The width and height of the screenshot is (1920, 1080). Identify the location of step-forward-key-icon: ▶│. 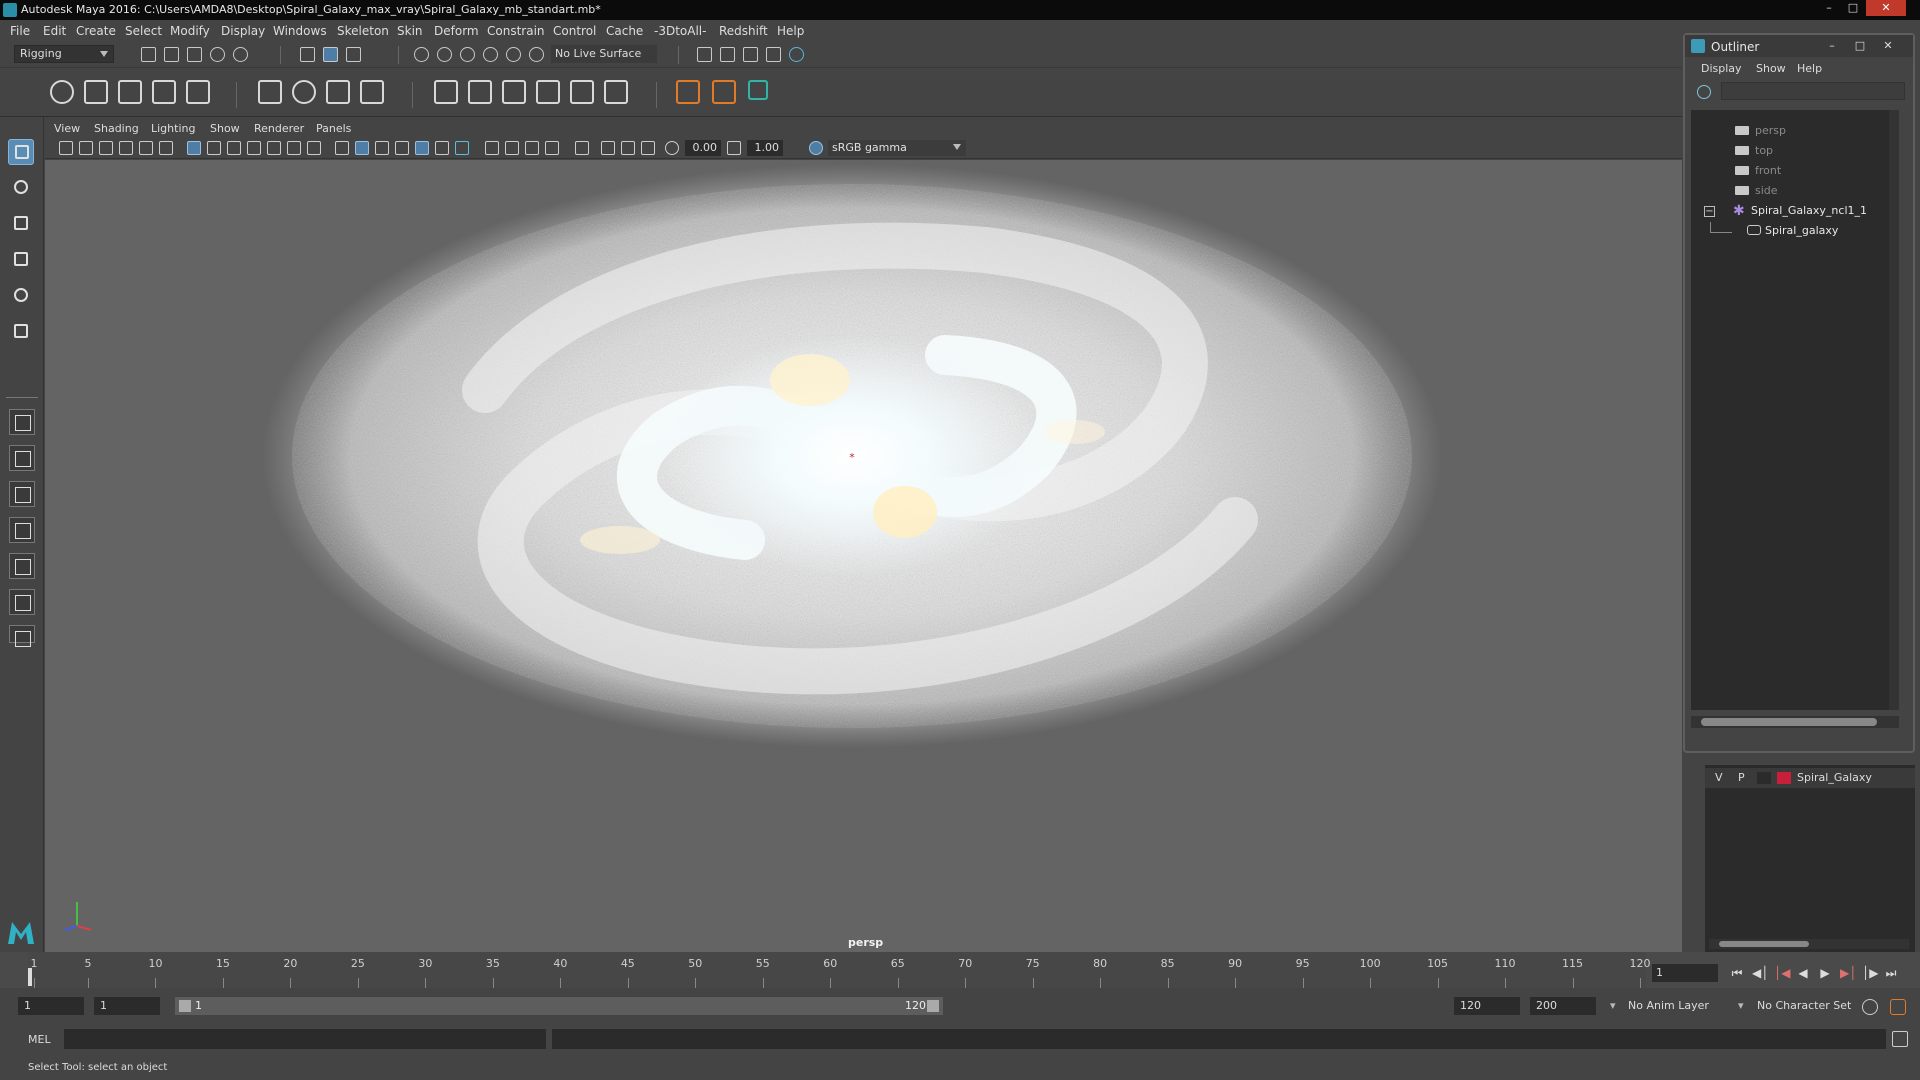
(1848, 973).